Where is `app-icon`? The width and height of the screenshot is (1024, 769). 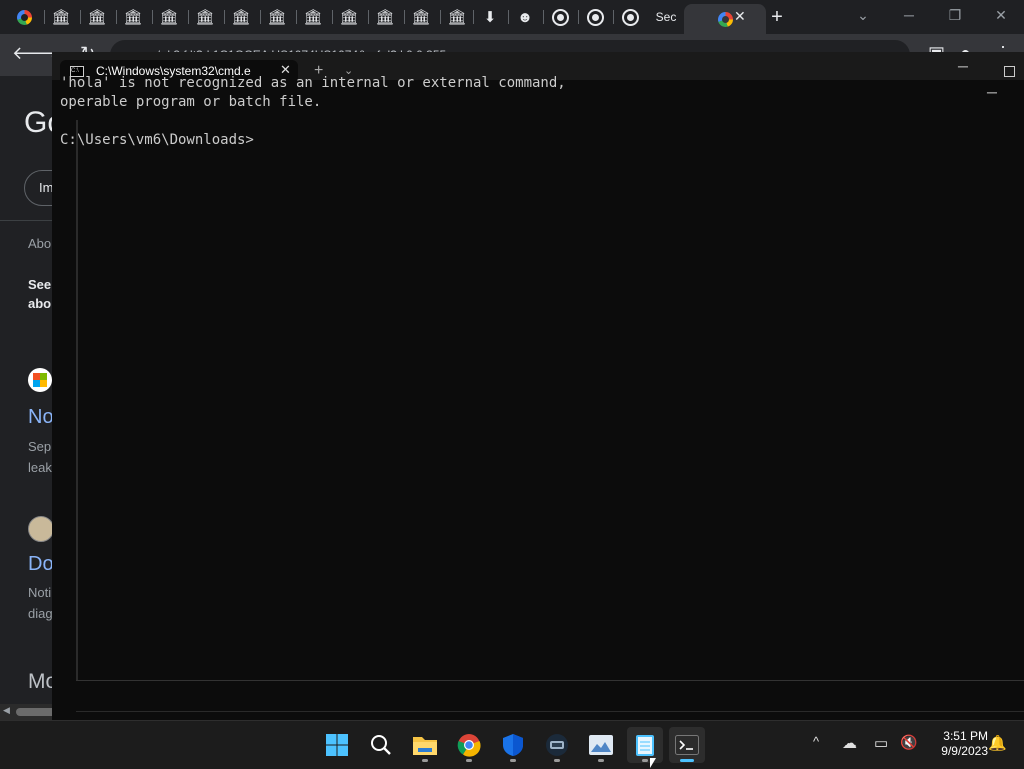
app-icon is located at coordinates (557, 745).